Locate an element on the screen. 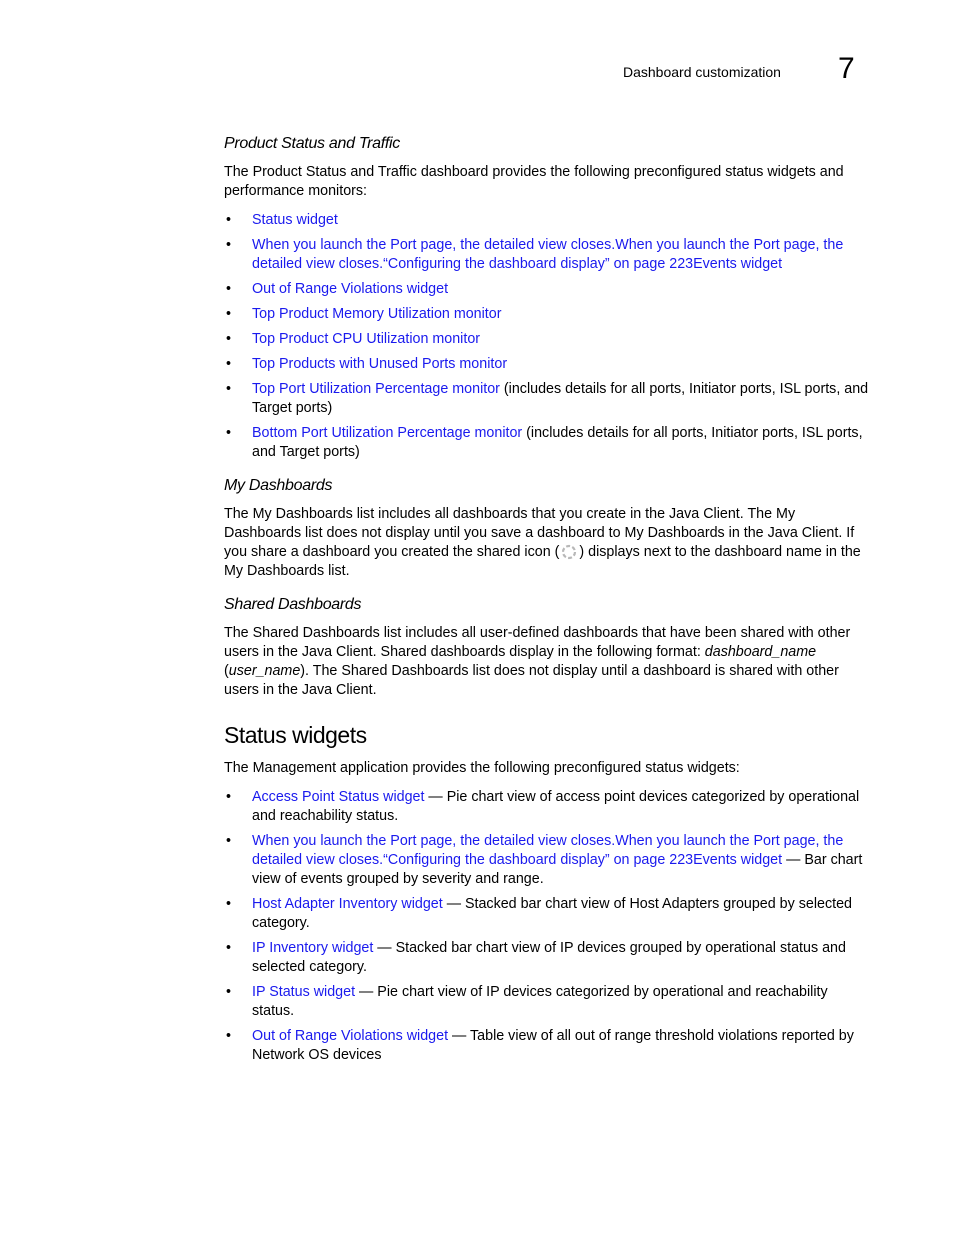  link-status-widget: Status widget is located at coordinates (295, 220).